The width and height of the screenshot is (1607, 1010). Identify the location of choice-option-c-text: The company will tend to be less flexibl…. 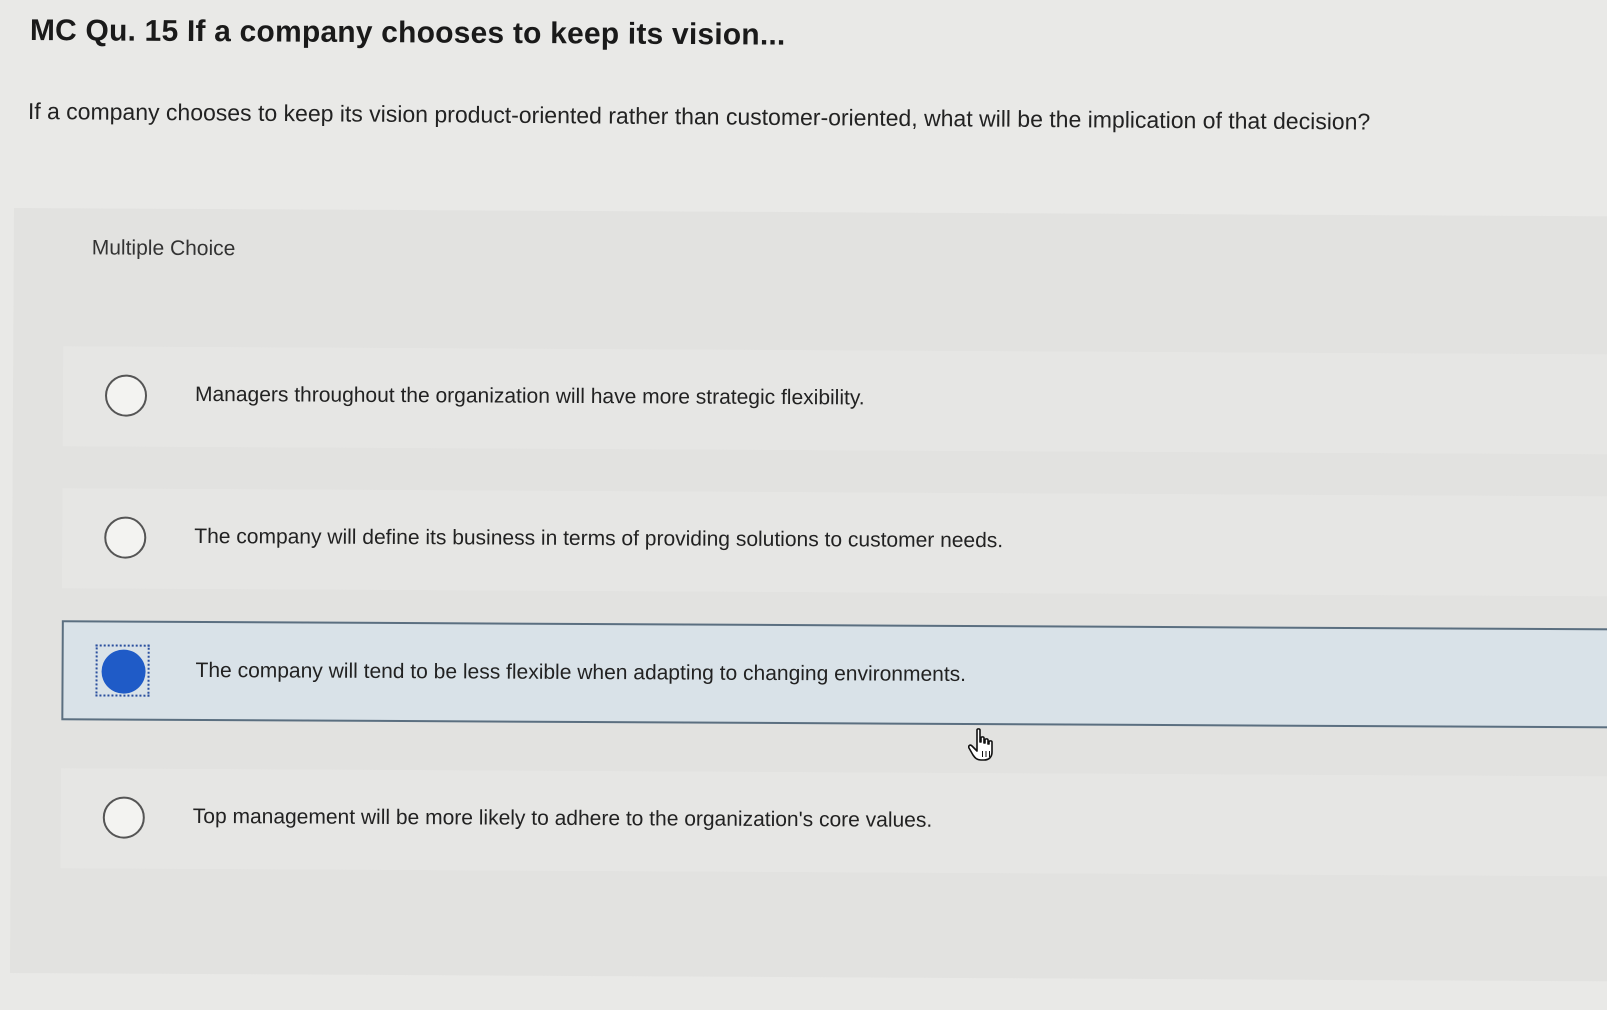
(581, 672).